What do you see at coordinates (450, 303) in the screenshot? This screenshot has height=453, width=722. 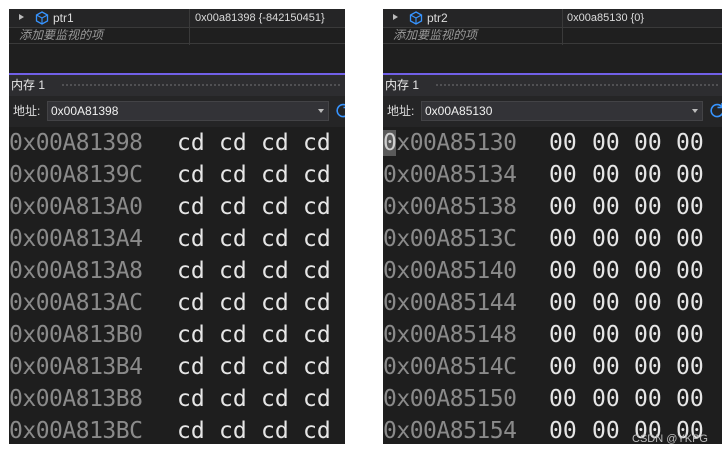 I see `memory-row-address: 0x00A85144` at bounding box center [450, 303].